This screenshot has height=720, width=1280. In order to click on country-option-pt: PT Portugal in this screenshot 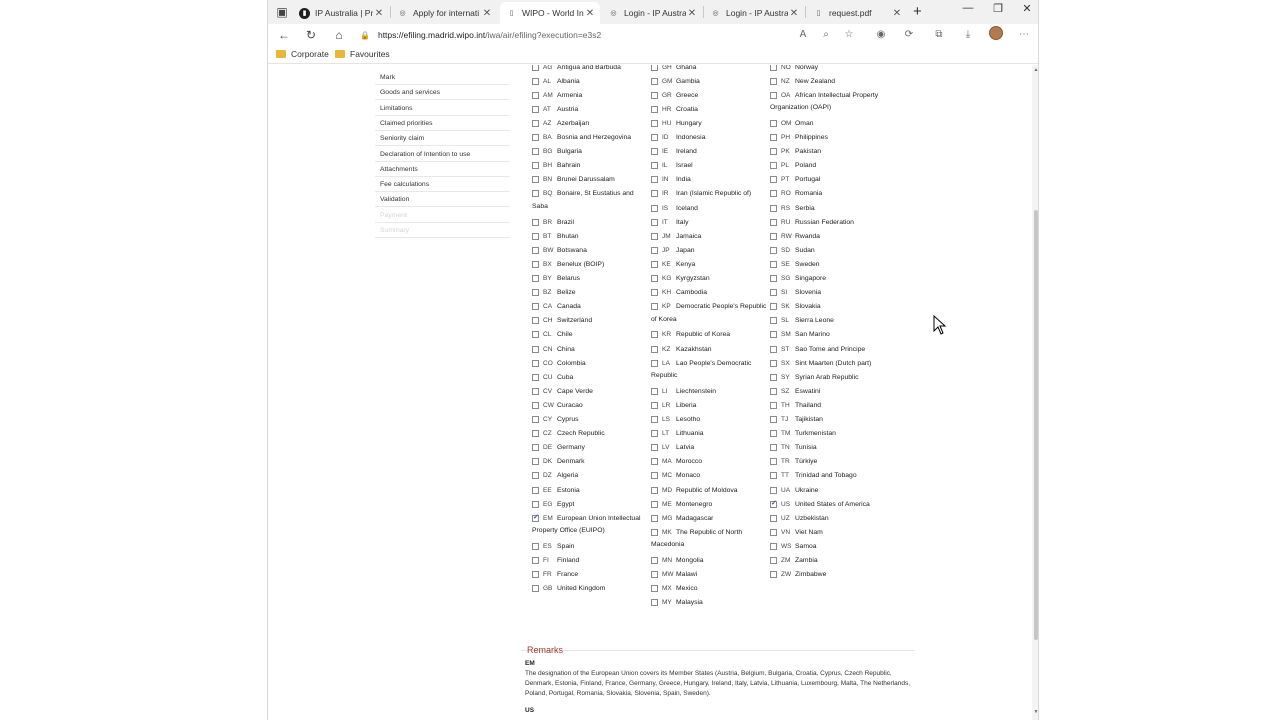, I will do `click(795, 180)`.